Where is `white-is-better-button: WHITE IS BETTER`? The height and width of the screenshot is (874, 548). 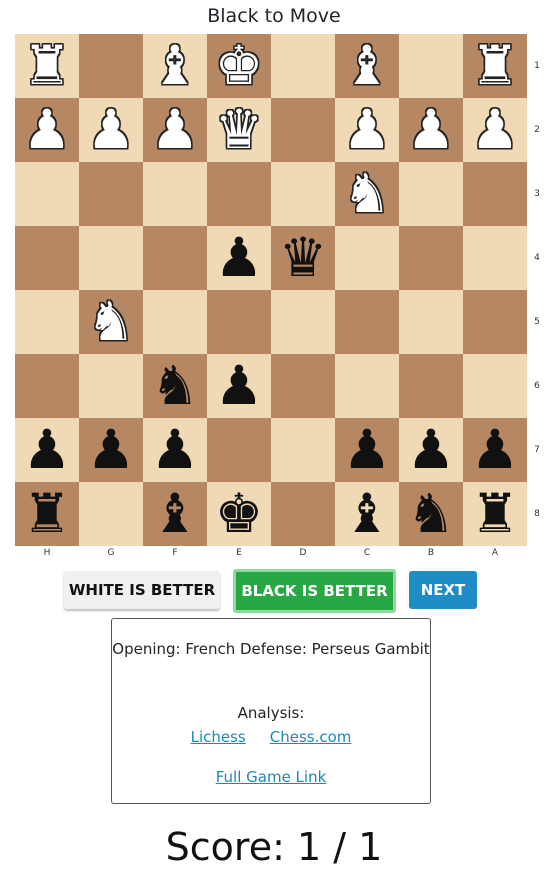
white-is-better-button: WHITE IS BETTER is located at coordinates (142, 590).